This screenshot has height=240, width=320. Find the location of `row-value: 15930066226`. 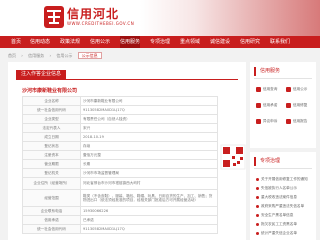

row-value: 15930066226 is located at coordinates (149, 211).